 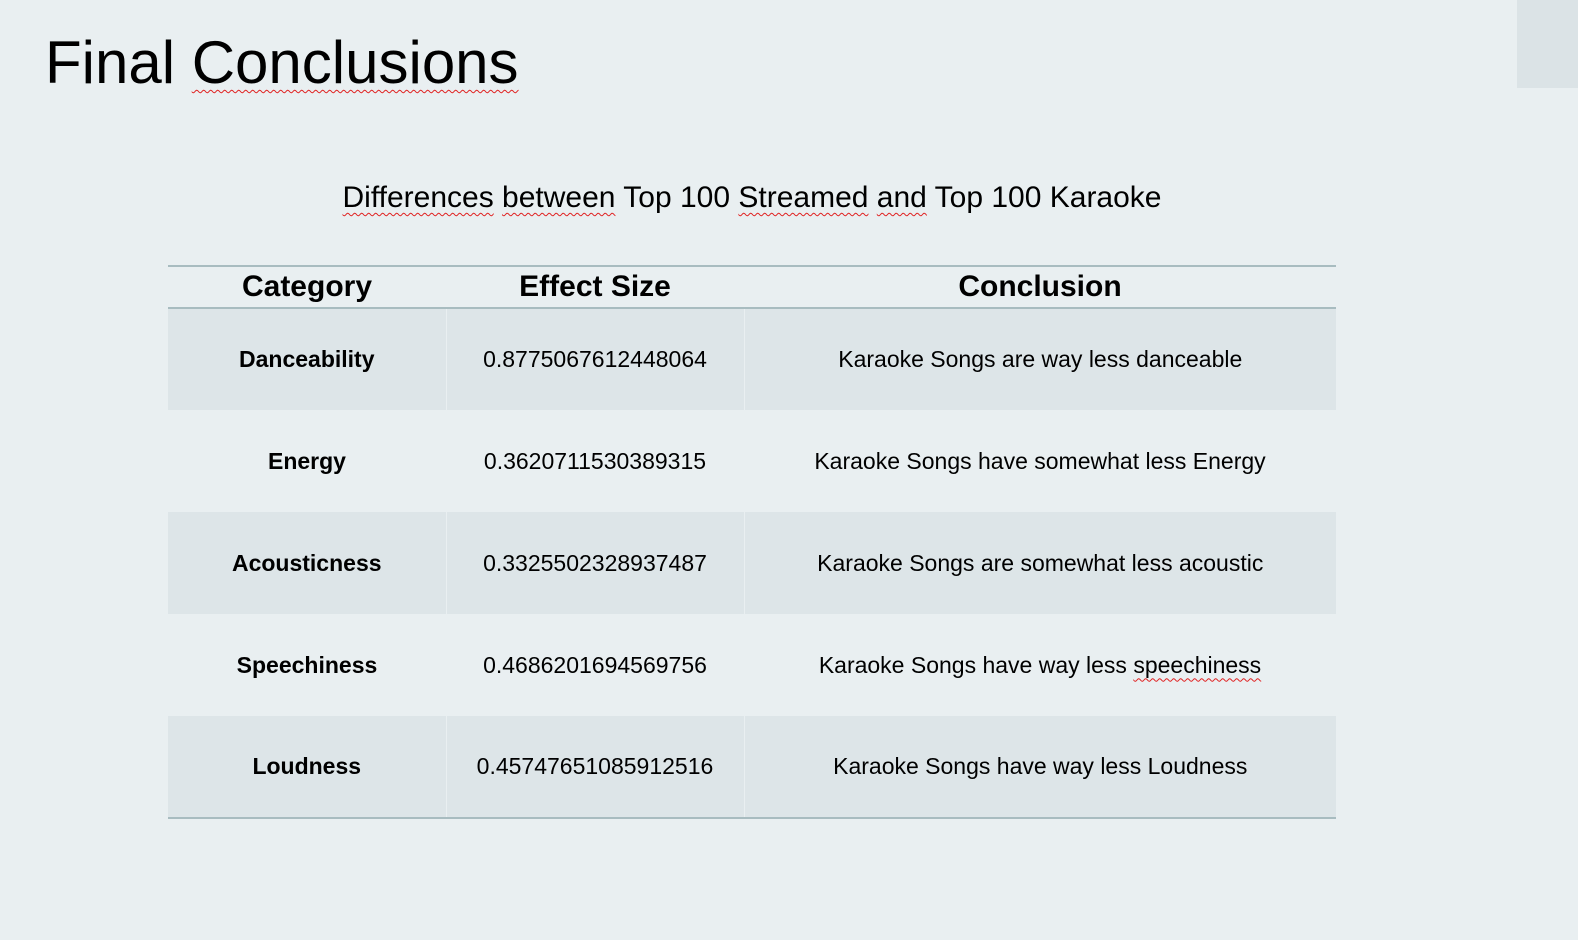 I want to click on effect-size-cell: 0.45747651085912516, so click(x=594, y=767).